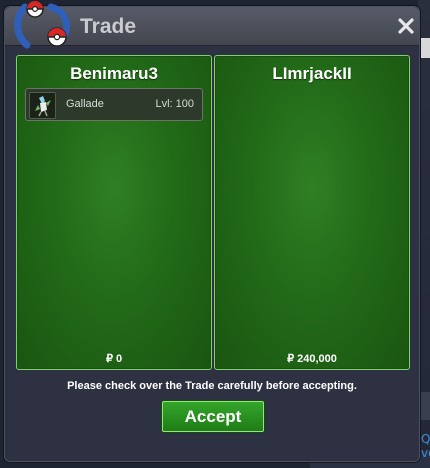 The width and height of the screenshot is (430, 468). What do you see at coordinates (317, 359) in the screenshot?
I see `partner-money-value: 240,000` at bounding box center [317, 359].